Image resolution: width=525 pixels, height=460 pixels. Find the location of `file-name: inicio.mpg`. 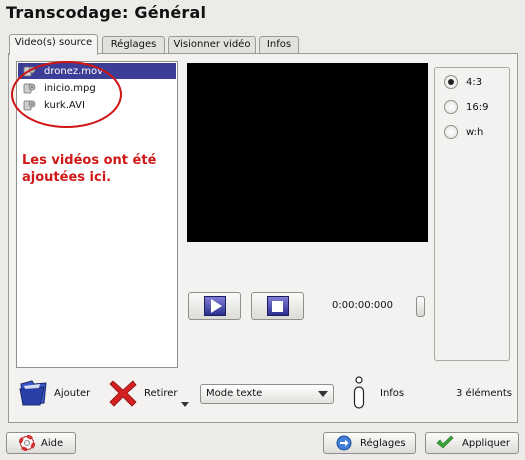

file-name: inicio.mpg is located at coordinates (70, 88).